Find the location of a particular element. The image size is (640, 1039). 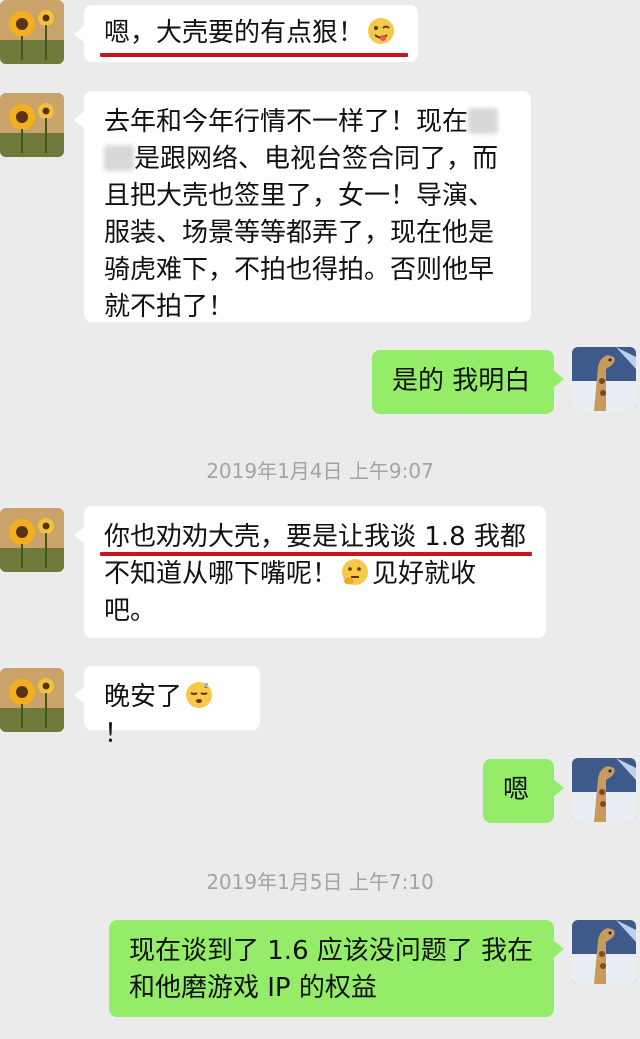

message-line: 去年和今年行情不一样了！现在 is located at coordinates (307, 122).